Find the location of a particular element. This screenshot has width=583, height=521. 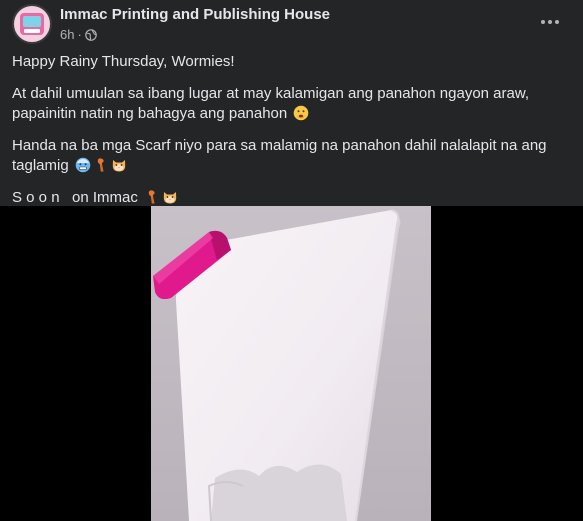

cold-face-emoji is located at coordinates (83, 165).